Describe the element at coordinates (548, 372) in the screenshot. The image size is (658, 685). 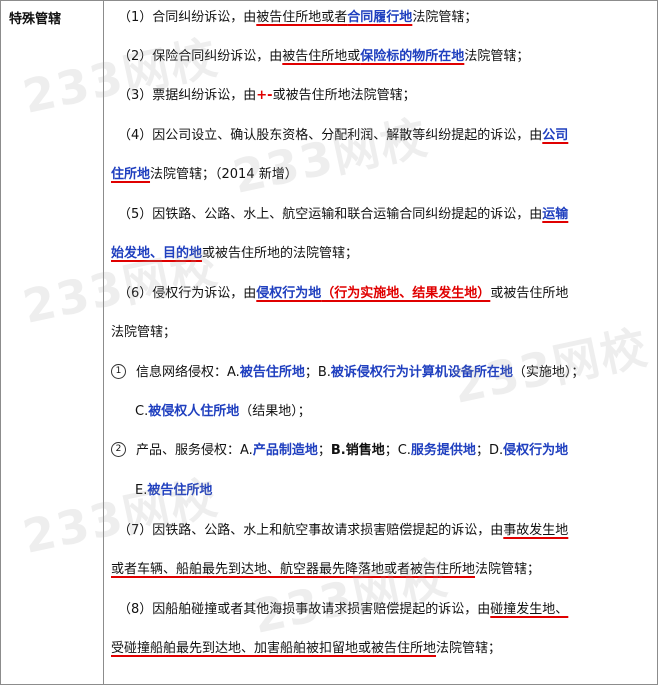
I see `text-segment: （实施地）；` at that location.